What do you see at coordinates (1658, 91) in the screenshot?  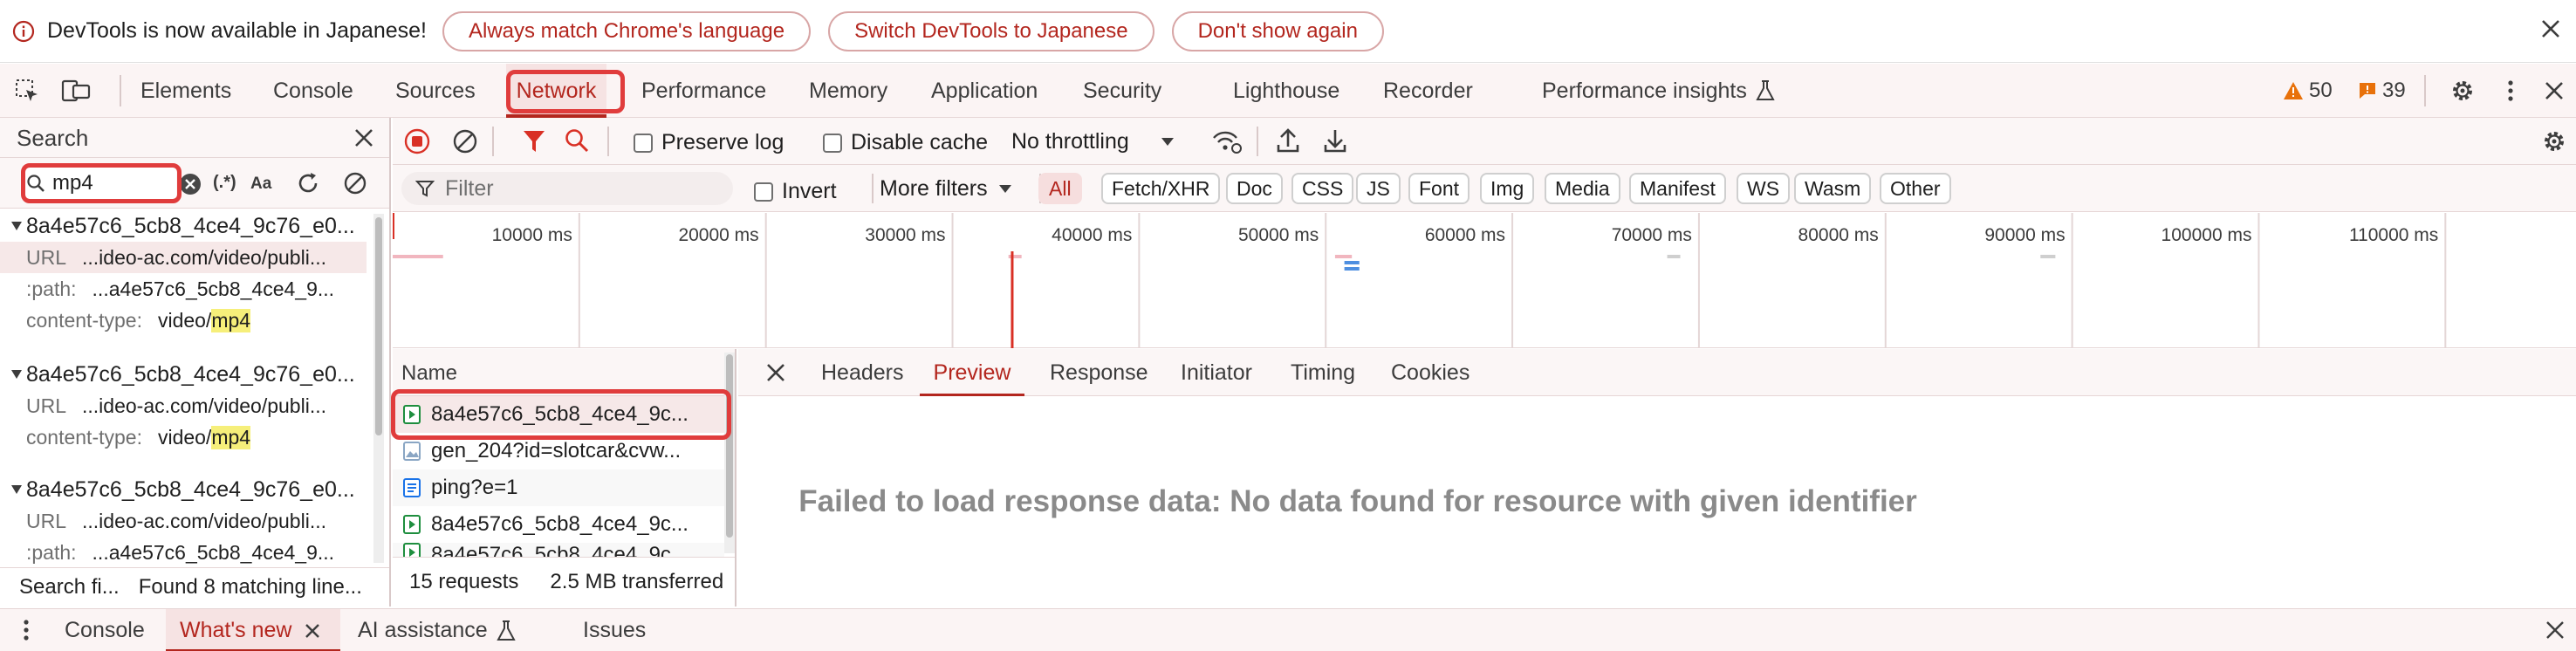 I see `tab-performance-insights: Performance insights` at bounding box center [1658, 91].